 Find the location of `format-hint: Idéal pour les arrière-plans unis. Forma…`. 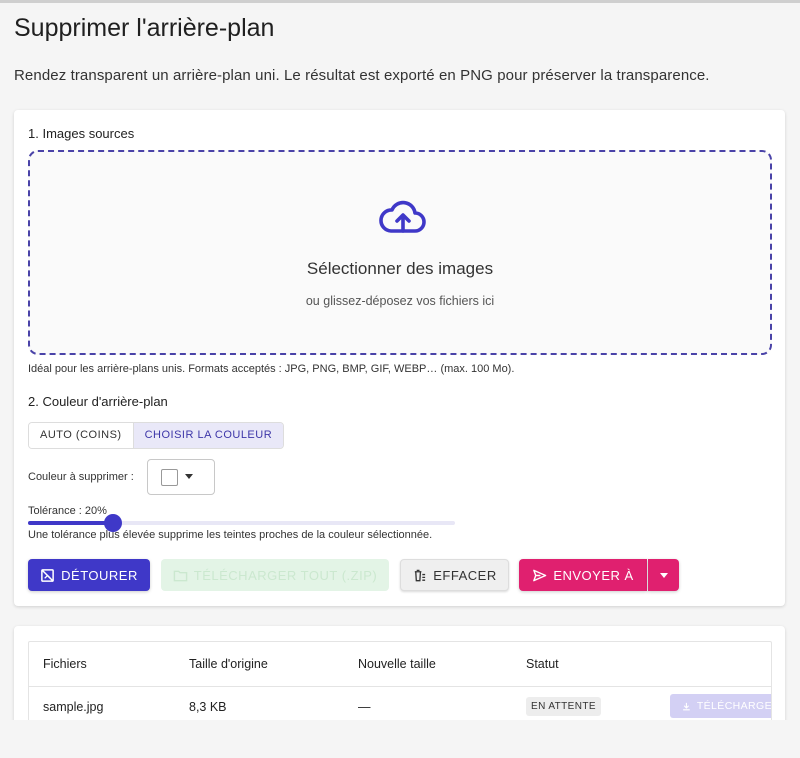

format-hint: Idéal pour les arrière-plans unis. Forma… is located at coordinates (271, 369).